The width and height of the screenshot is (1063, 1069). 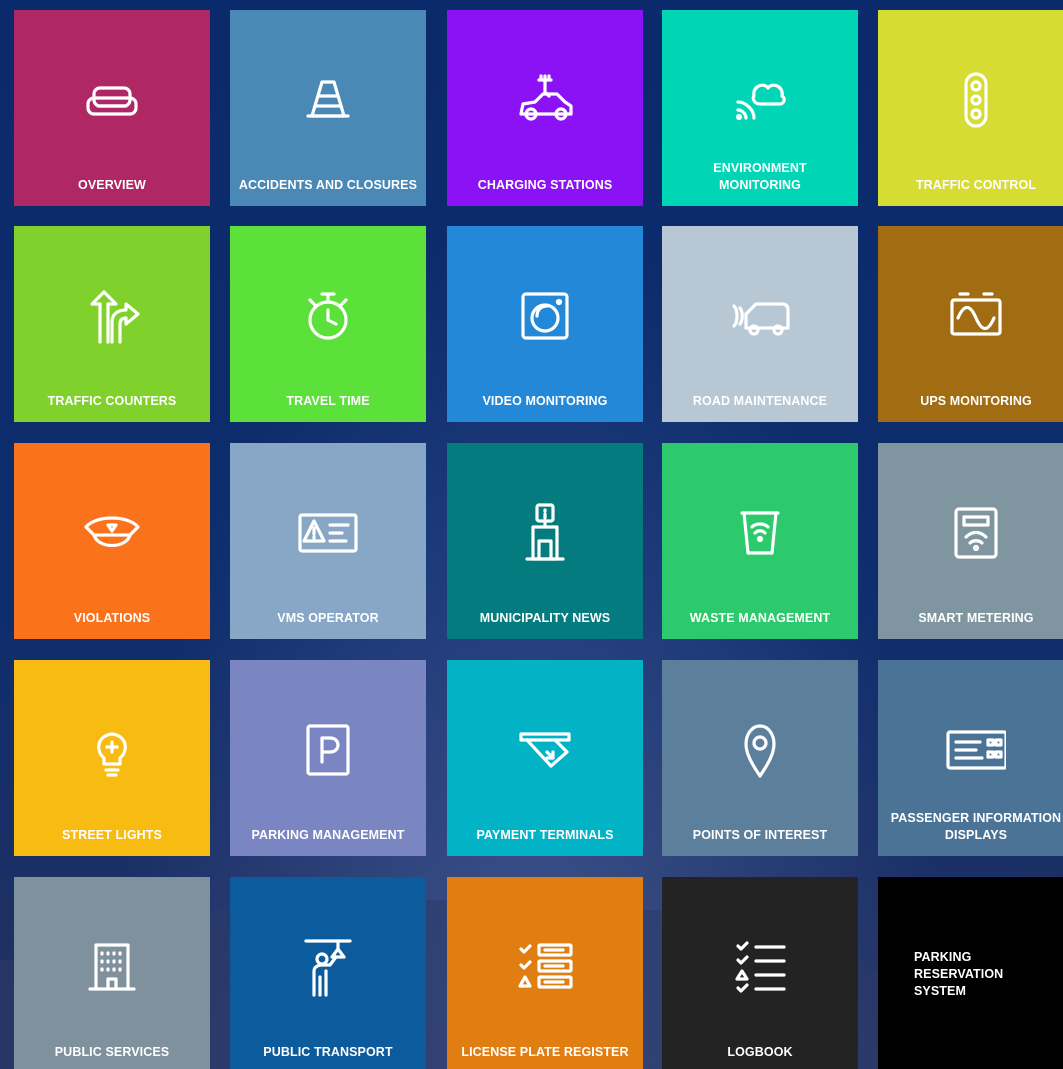 What do you see at coordinates (760, 100) in the screenshot?
I see `cloud-signal-icon` at bounding box center [760, 100].